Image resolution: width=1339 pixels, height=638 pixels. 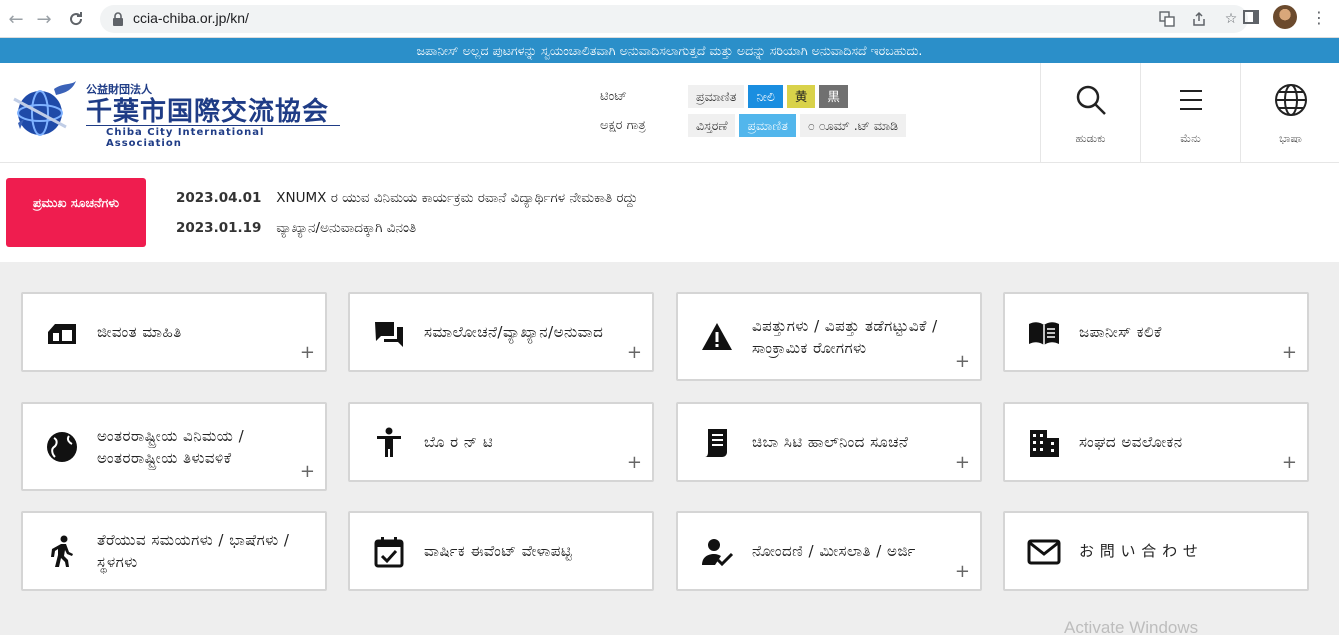 What do you see at coordinates (1231, 19) in the screenshot?
I see `bookmark-star-icon: ☆` at bounding box center [1231, 19].